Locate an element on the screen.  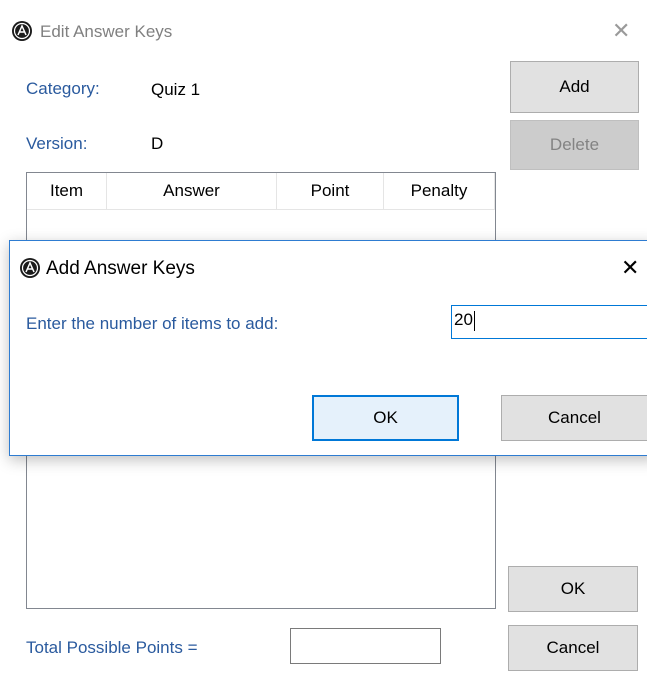
dialog-cancel-button: Cancel is located at coordinates (574, 418).